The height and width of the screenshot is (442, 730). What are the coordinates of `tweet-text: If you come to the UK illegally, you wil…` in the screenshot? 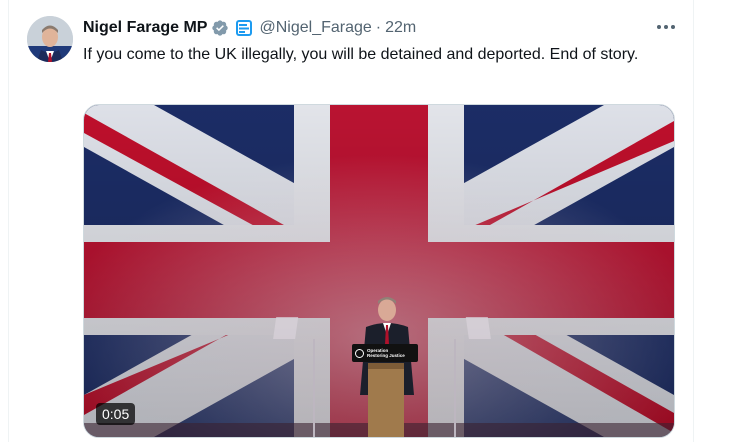 It's located at (361, 54).